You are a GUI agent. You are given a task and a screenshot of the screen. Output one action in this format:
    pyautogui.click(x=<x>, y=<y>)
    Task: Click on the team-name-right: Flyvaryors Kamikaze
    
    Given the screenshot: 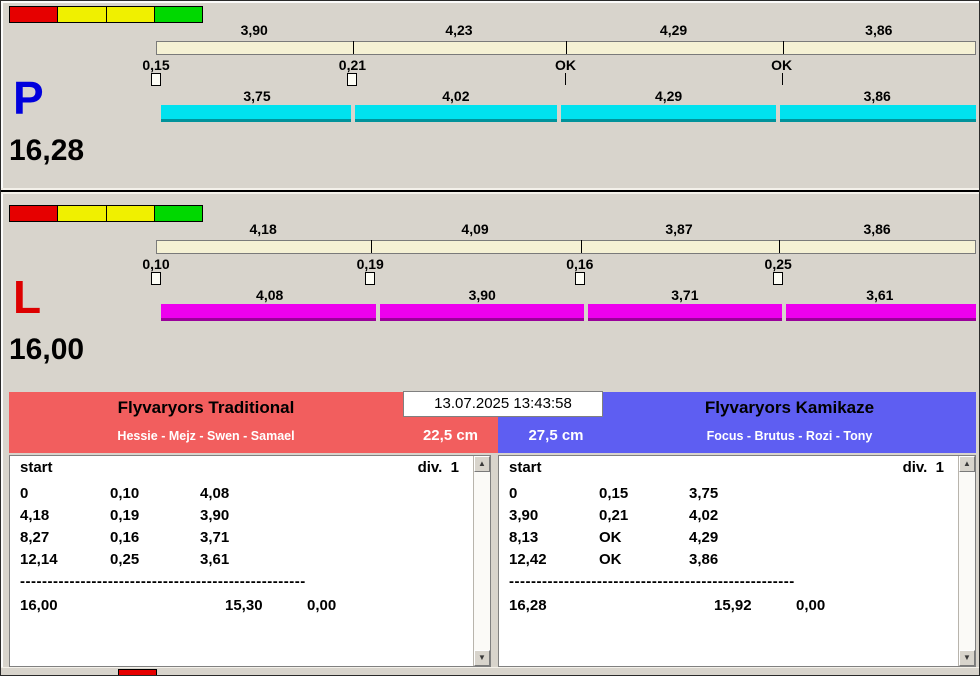 What is the action you would take?
    pyautogui.click(x=789, y=407)
    